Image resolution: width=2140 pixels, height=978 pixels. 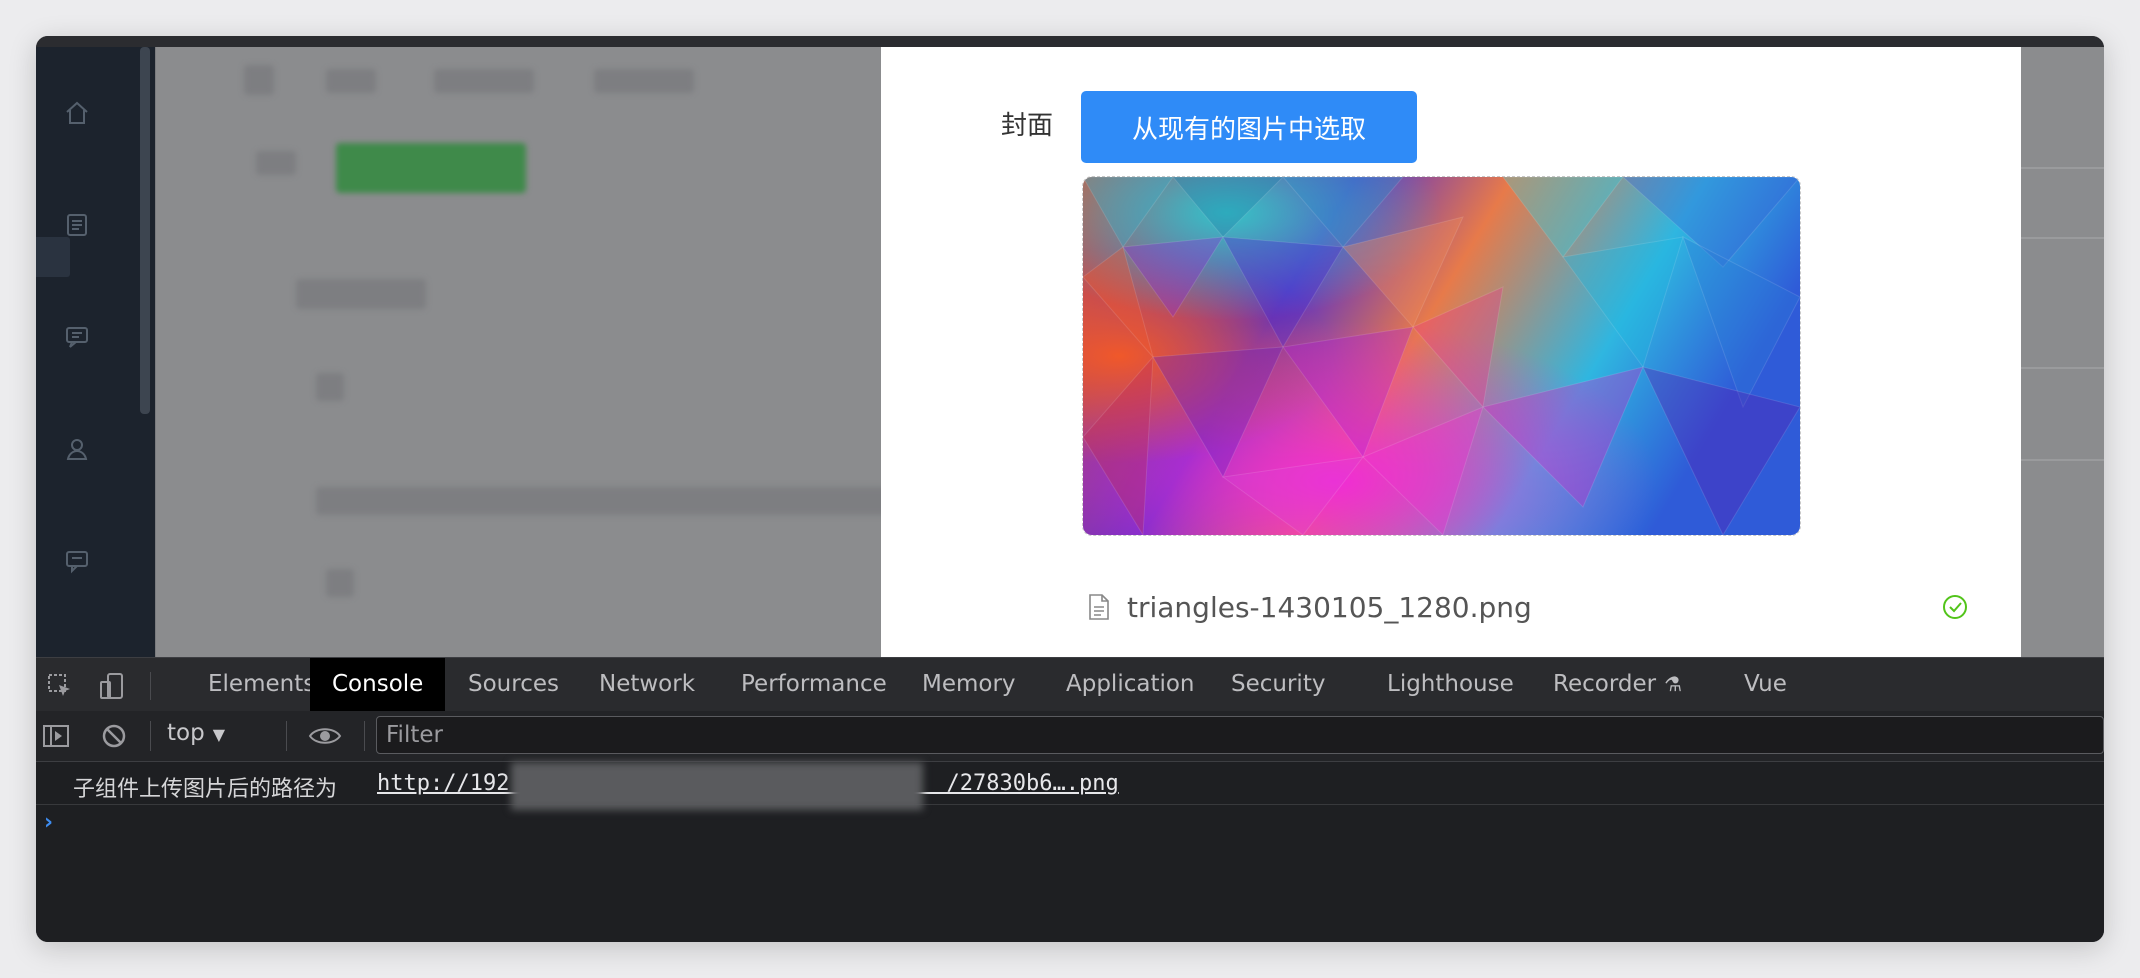 I want to click on triangles-image, so click(x=1441, y=356).